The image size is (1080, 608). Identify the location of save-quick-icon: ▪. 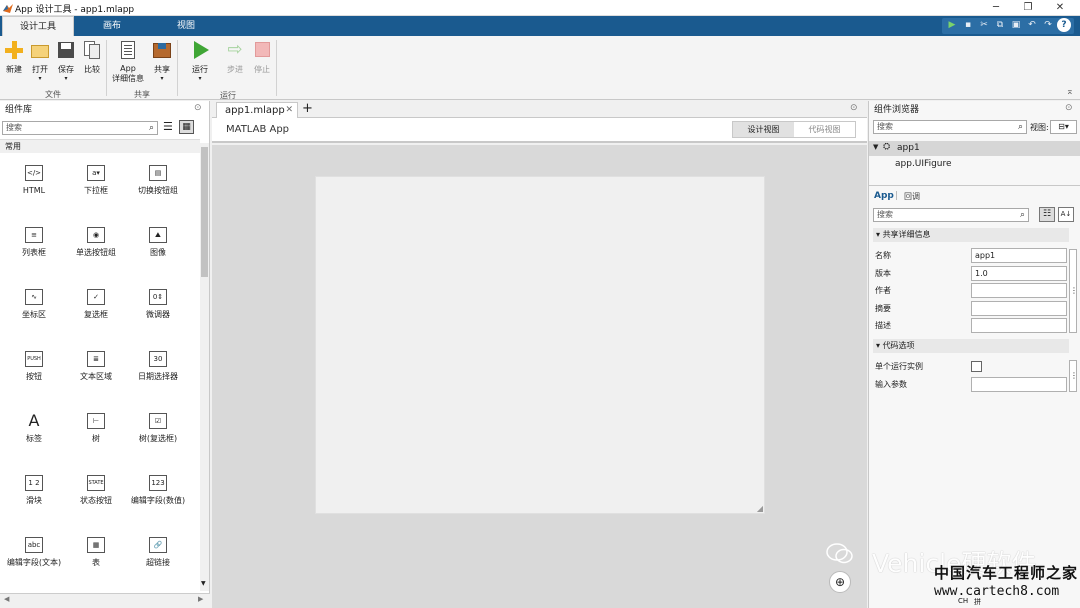
(968, 25).